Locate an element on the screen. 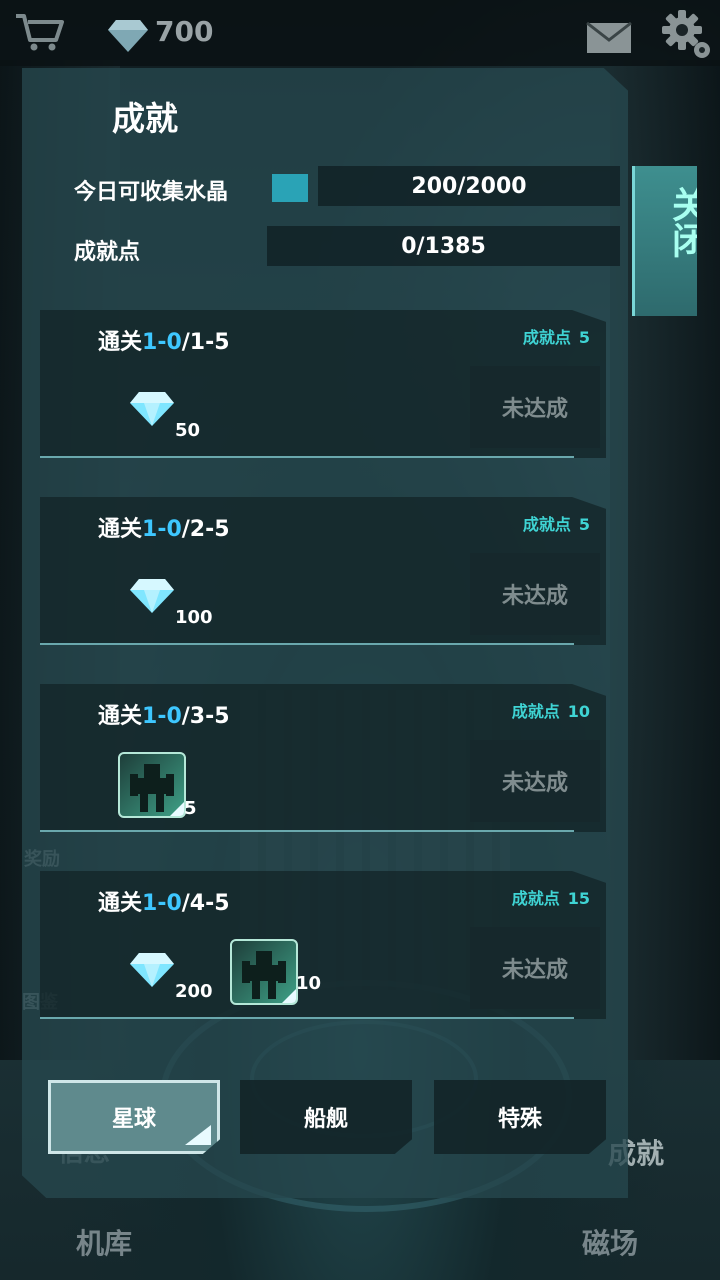 Image resolution: width=720 pixels, height=1280 pixels. reward-qty: 50 is located at coordinates (188, 430).